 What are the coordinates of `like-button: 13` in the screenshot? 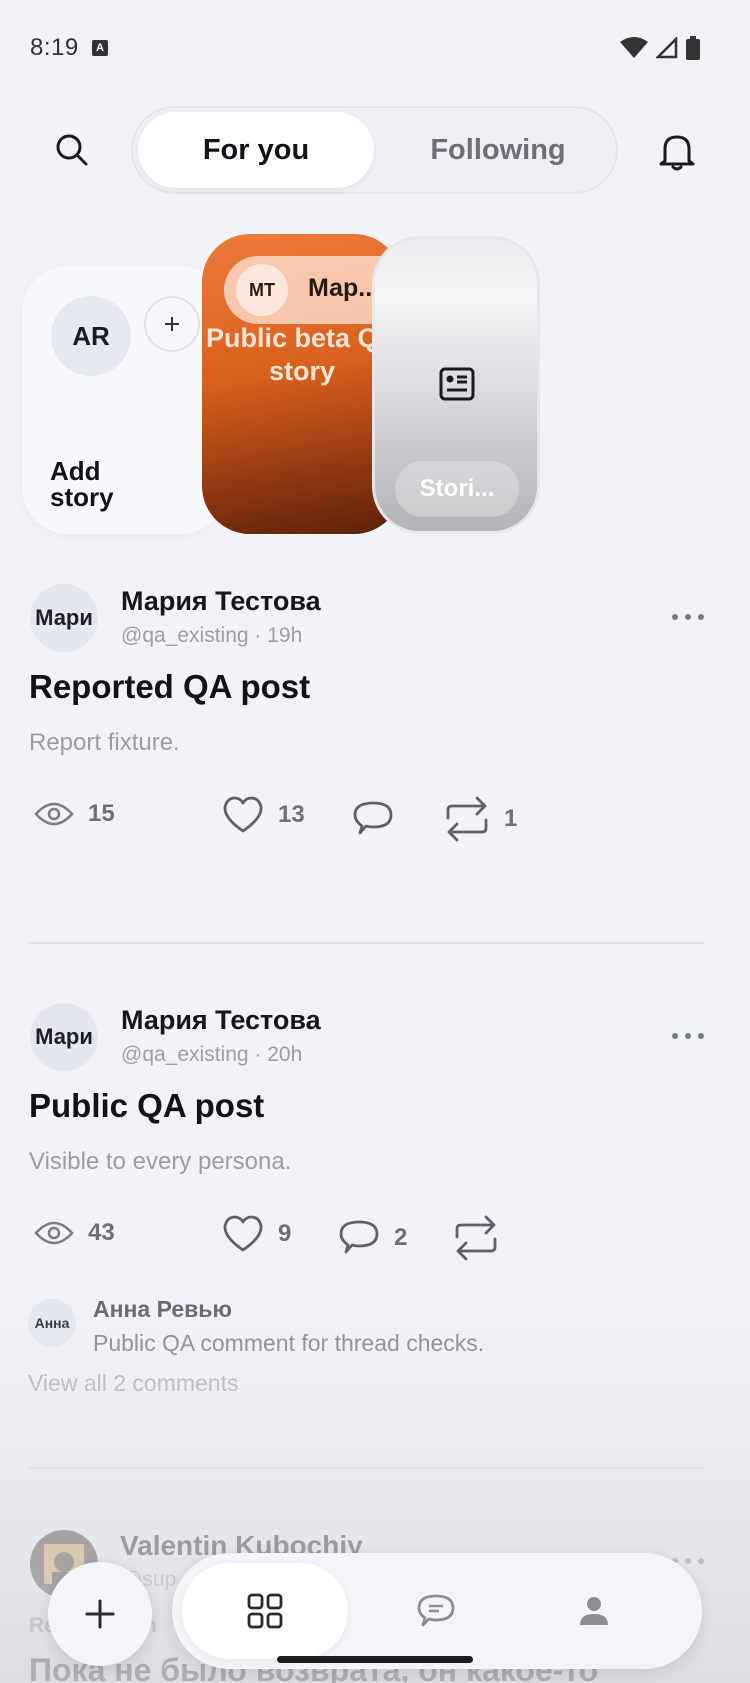 It's located at (263, 815).